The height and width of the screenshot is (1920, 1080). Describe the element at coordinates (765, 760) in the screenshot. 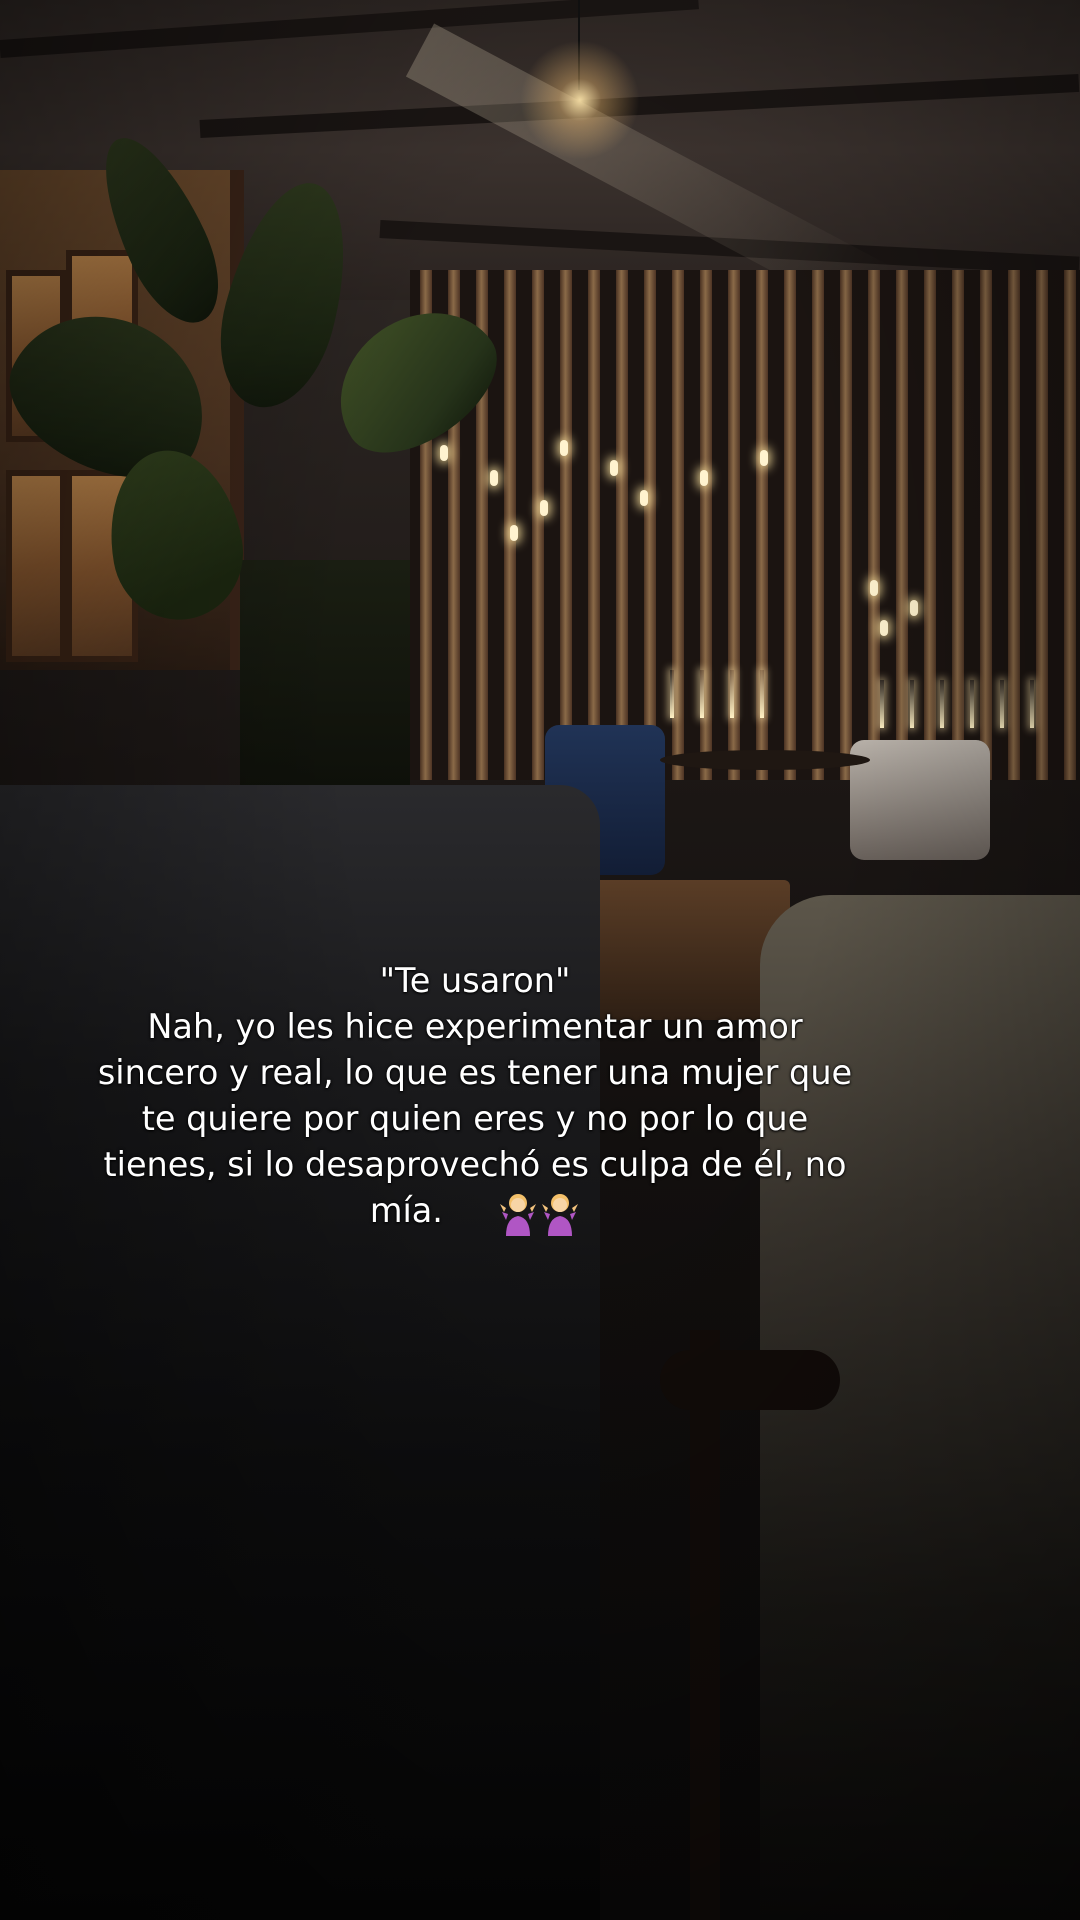

I see `background-table` at that location.